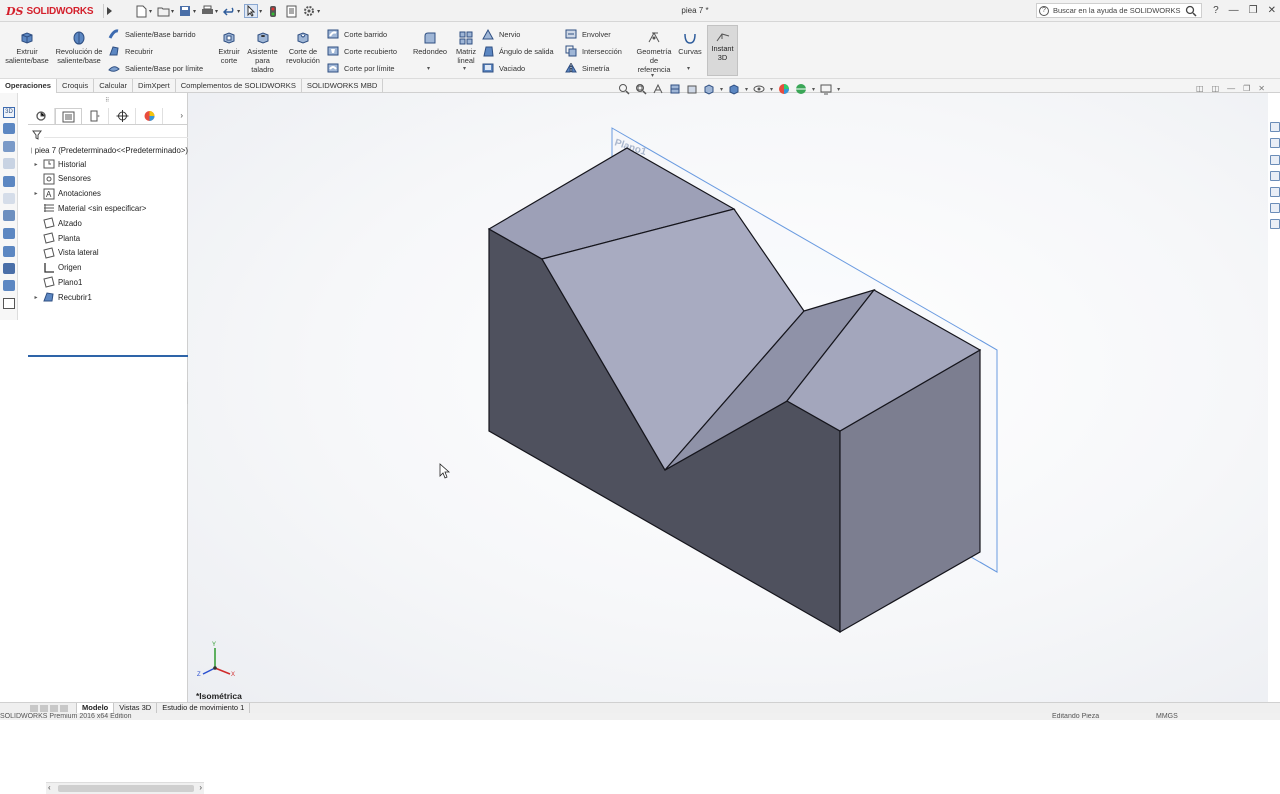 This screenshot has height=794, width=1280. Describe the element at coordinates (181, 115) in the screenshot. I see `chevron-right-icon: ›` at that location.